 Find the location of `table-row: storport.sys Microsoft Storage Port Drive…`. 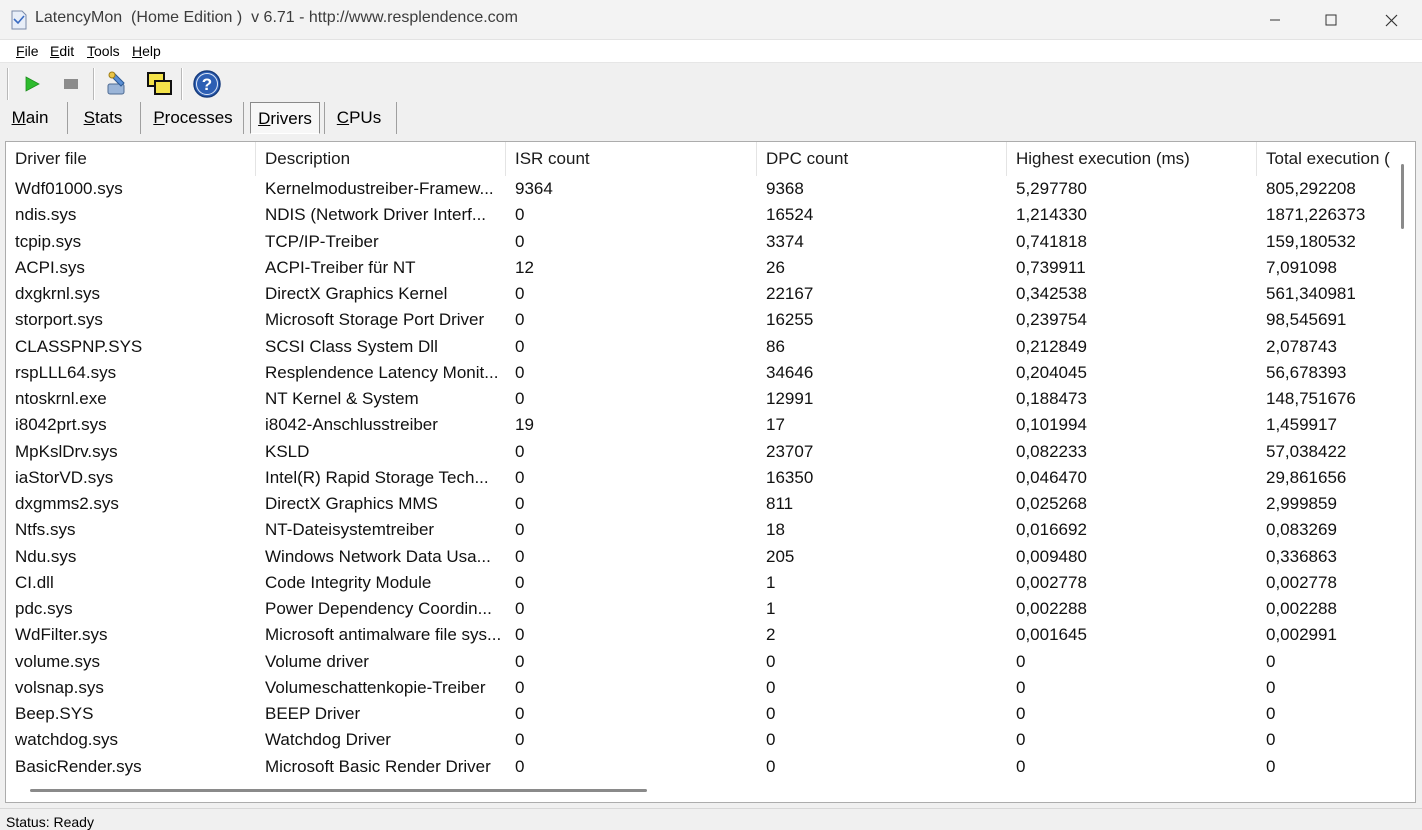

table-row: storport.sys Microsoft Storage Port Drive… is located at coordinates (699, 320).